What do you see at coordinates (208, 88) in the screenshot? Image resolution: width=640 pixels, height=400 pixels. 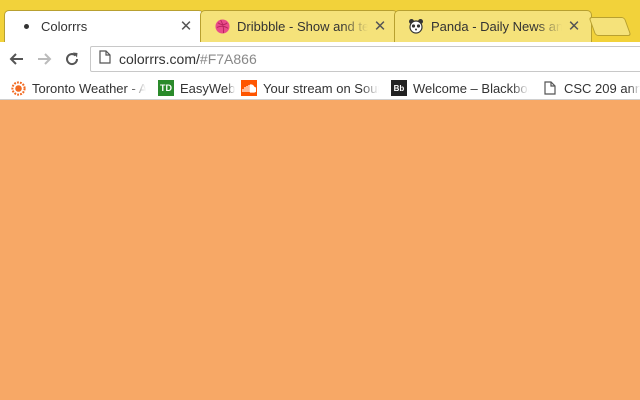 I see `bookmark-label: EasyWeb` at bounding box center [208, 88].